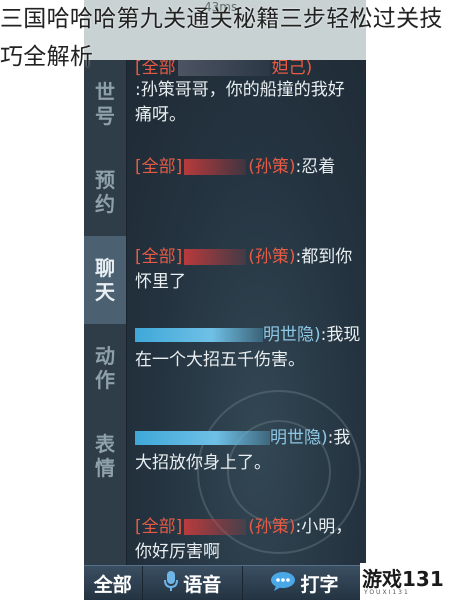 The width and height of the screenshot is (450, 600). Describe the element at coordinates (248, 451) in the screenshot. I see `chat-message: 明世隐):我大招放你身上了。` at that location.